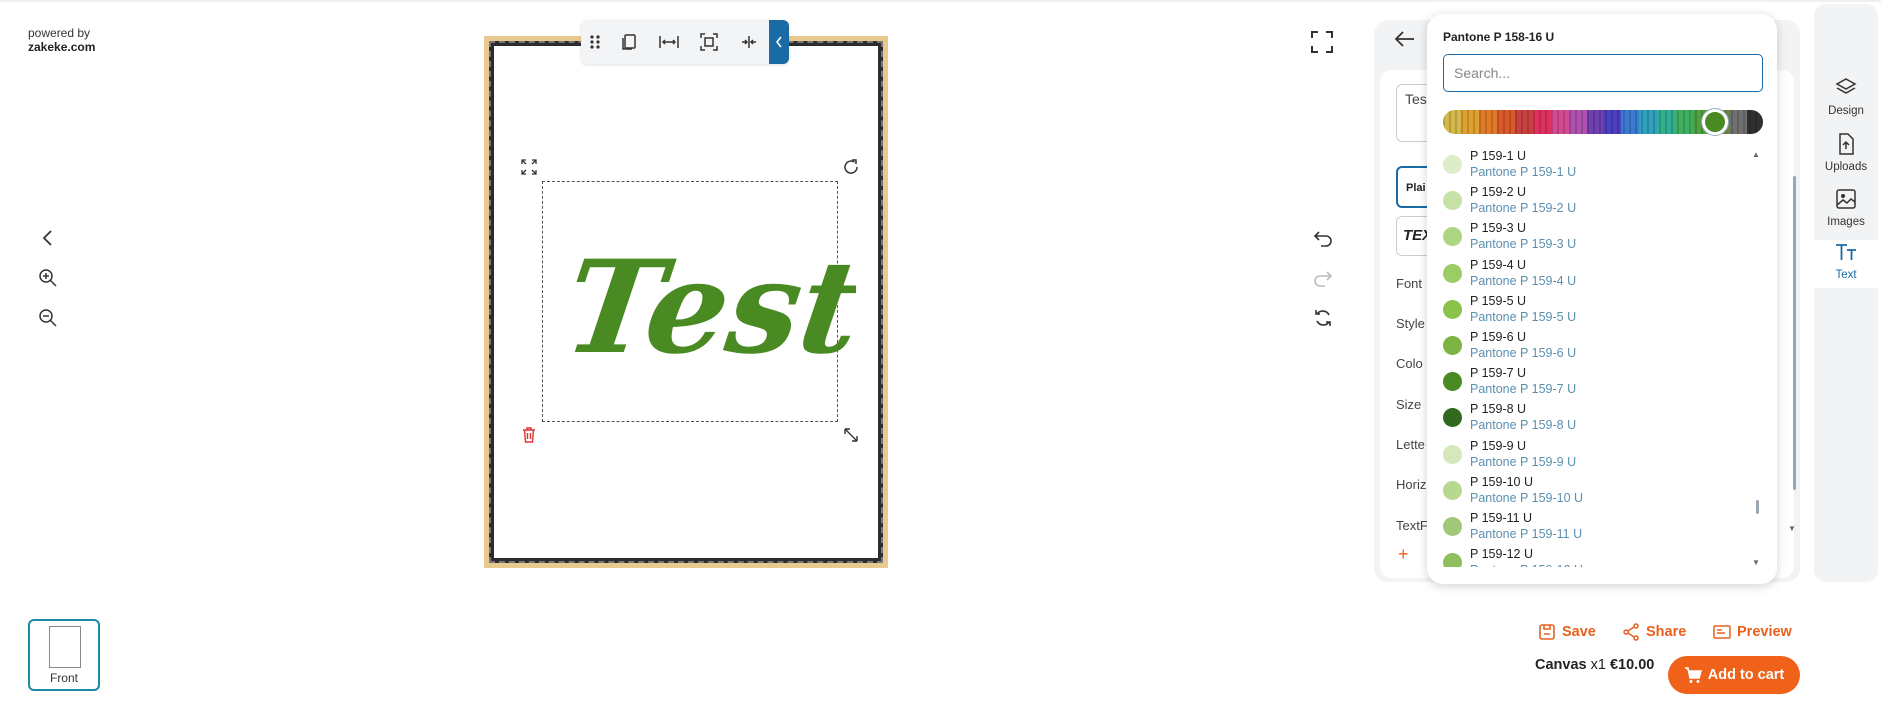  I want to click on color-code: P 159-5 U, so click(1498, 300).